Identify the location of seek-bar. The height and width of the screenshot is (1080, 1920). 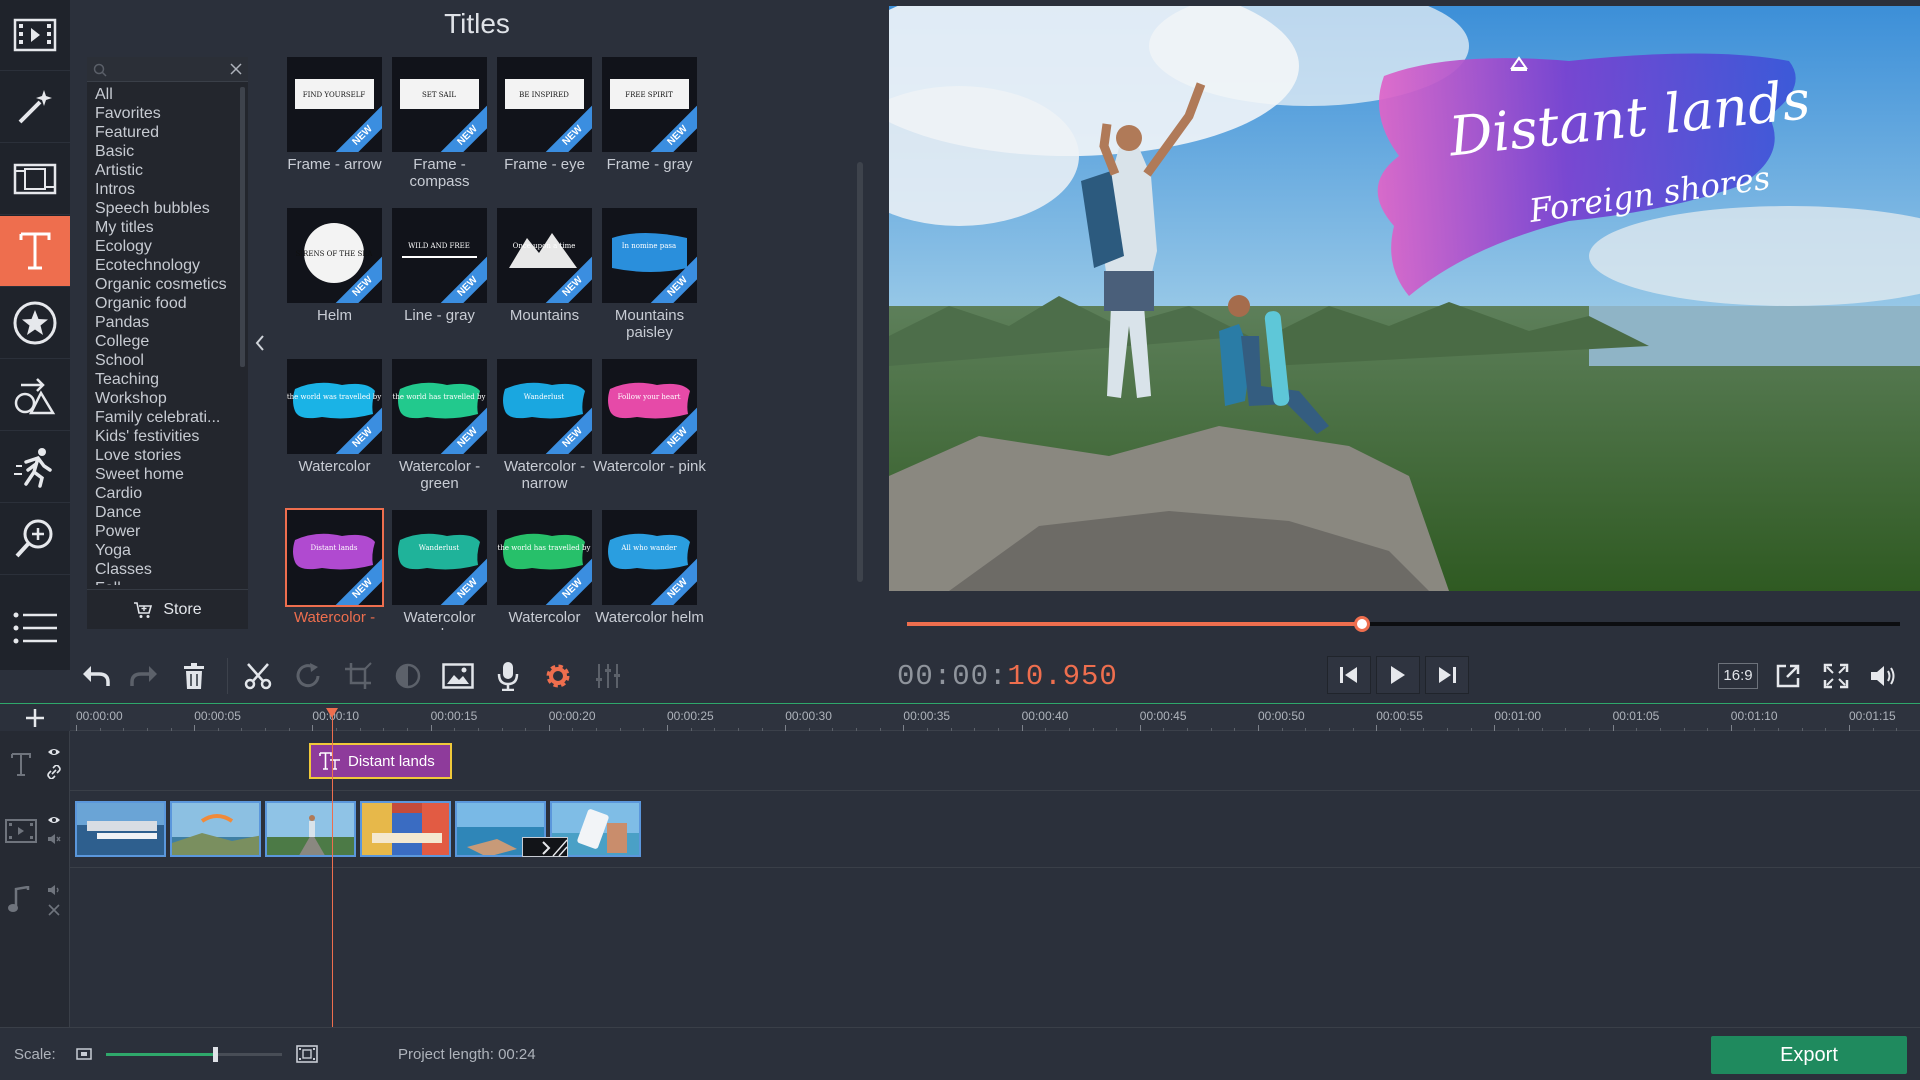
(1403, 624).